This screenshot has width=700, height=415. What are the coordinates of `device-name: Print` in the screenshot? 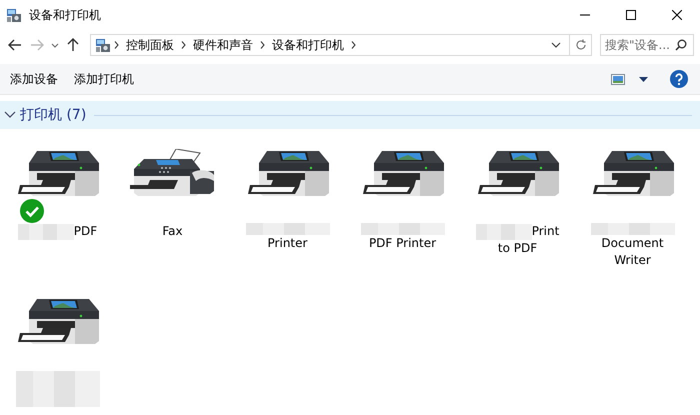 It's located at (546, 231).